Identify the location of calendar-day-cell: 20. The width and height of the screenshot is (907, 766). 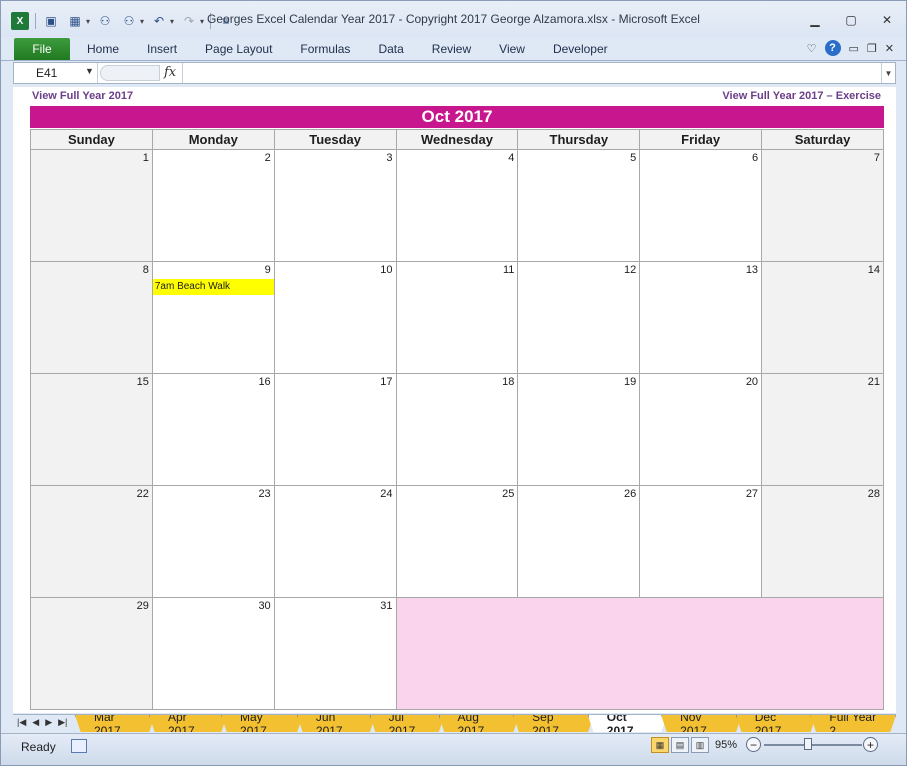
(701, 429).